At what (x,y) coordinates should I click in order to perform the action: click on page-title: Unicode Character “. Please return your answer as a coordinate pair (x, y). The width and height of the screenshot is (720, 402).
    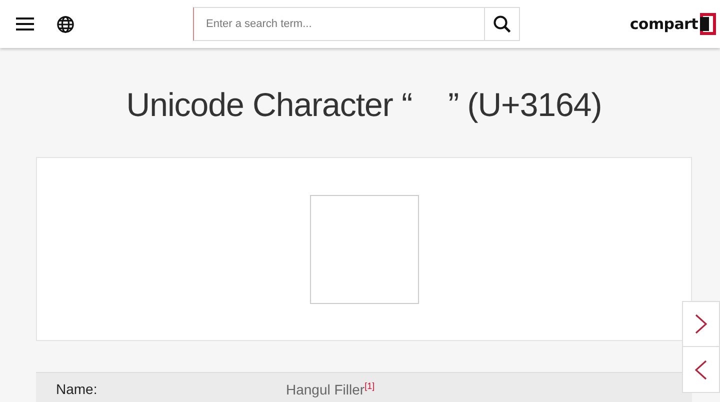
    Looking at the image, I should click on (269, 105).